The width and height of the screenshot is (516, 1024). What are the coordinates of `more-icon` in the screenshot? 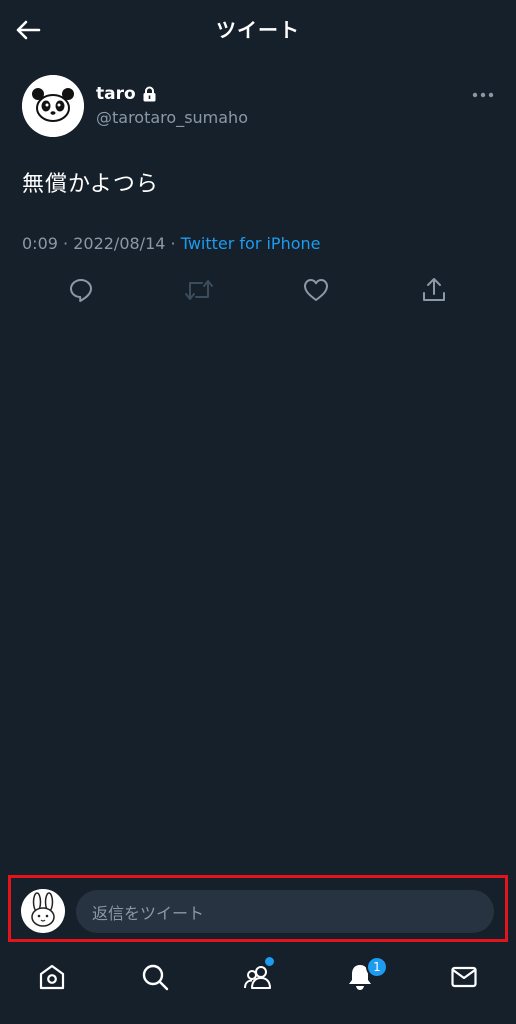 It's located at (483, 95).